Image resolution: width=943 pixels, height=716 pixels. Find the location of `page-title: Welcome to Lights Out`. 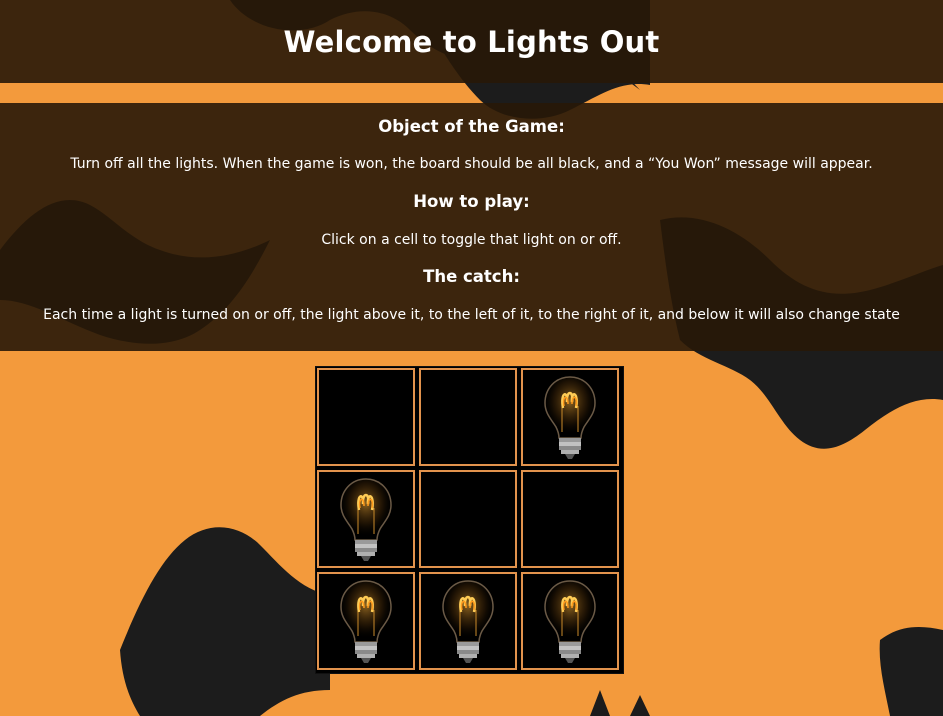

page-title: Welcome to Lights Out is located at coordinates (471, 41).